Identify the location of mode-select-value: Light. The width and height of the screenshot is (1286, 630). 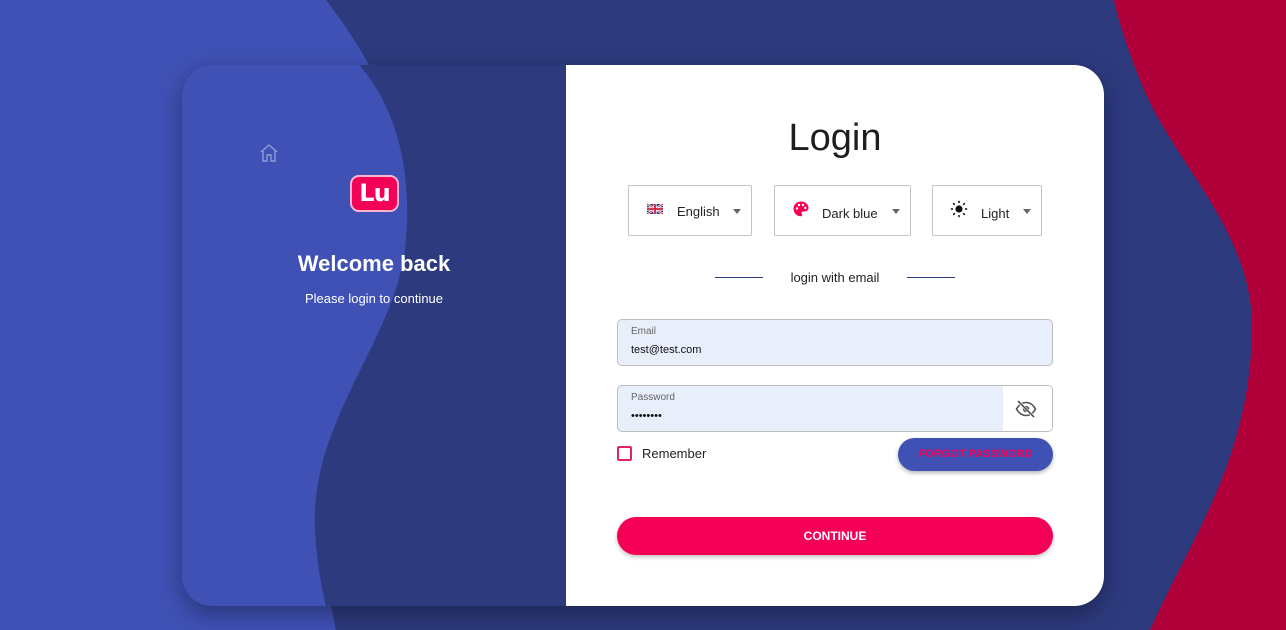
(995, 213).